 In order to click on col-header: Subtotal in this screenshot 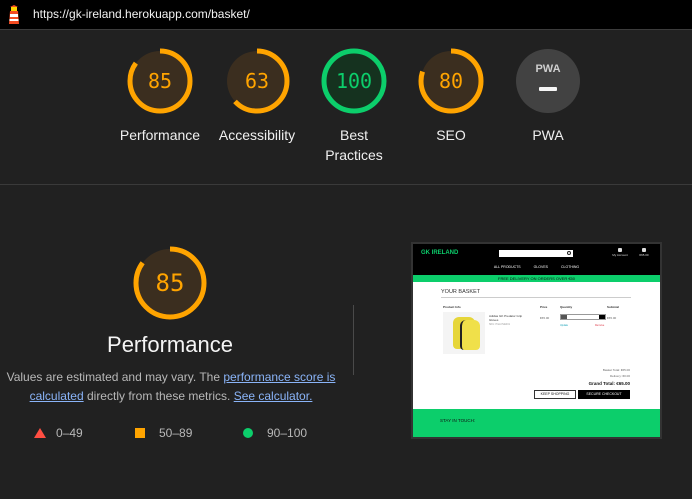, I will do `click(613, 307)`.